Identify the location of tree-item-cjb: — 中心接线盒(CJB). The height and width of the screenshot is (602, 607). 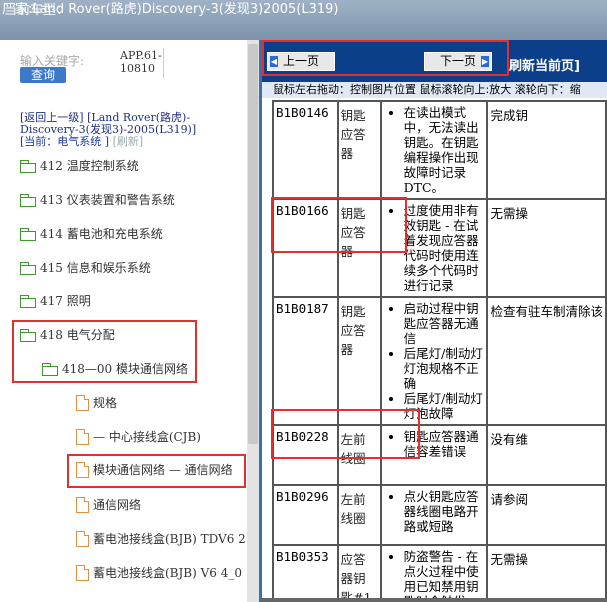
(138, 437).